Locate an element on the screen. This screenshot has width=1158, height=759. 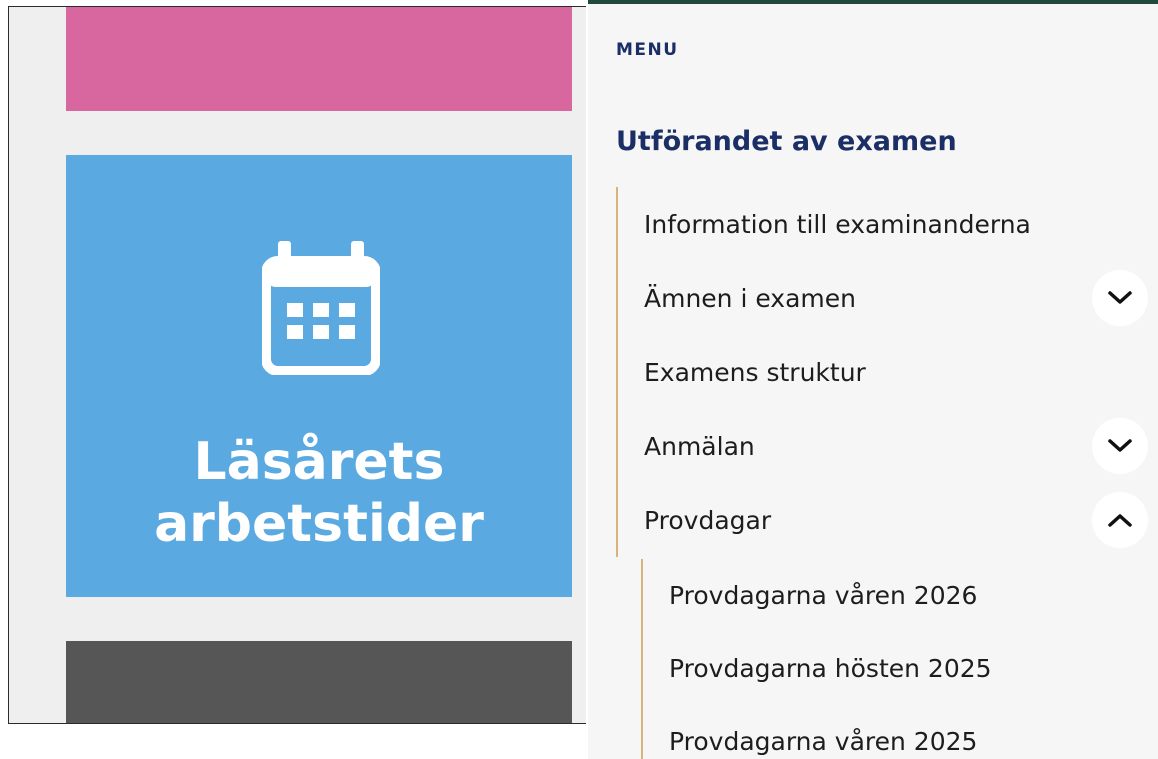
submenu-item-autumn-2025: Provdagarna hösten 2025 is located at coordinates (895, 668).